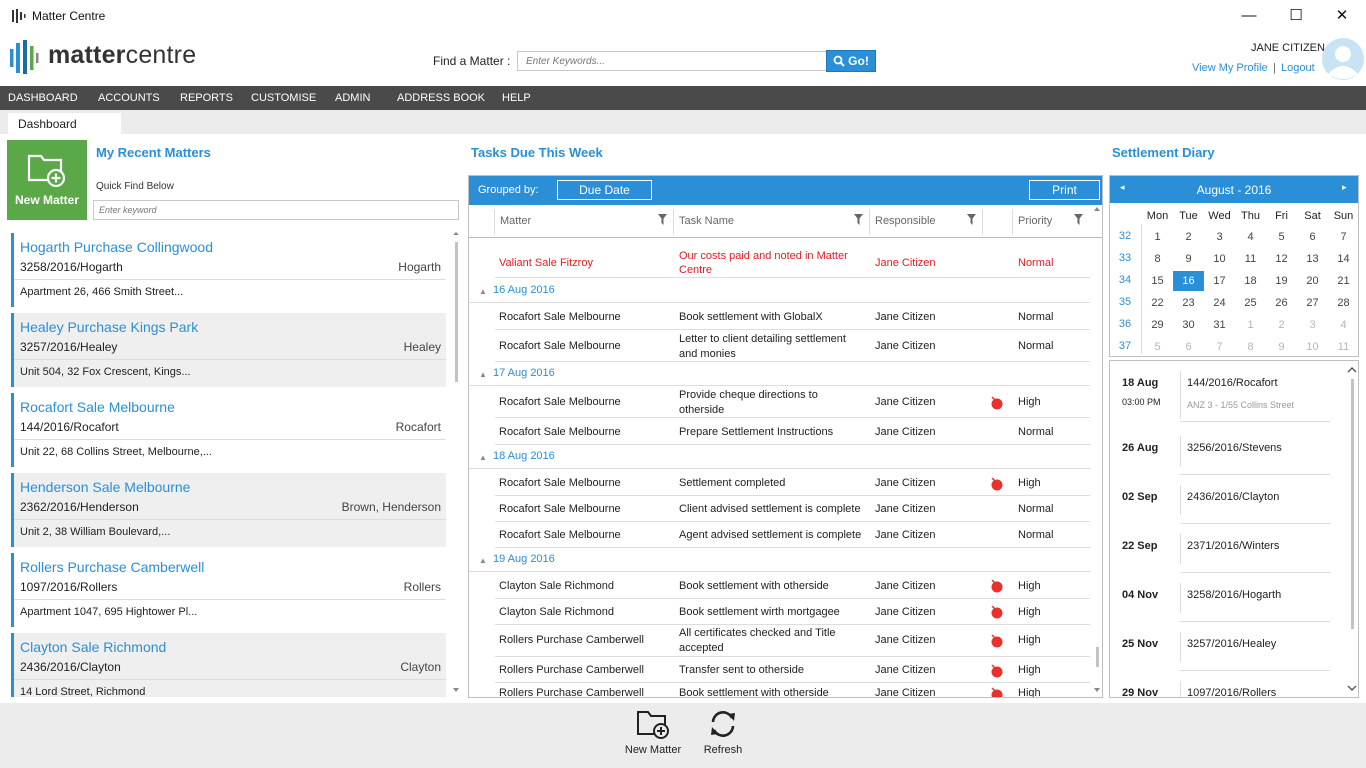  Describe the element at coordinates (1220, 505) in the screenshot. I see `diary-entry: 02 Sep 2436/2016/Clayton` at that location.